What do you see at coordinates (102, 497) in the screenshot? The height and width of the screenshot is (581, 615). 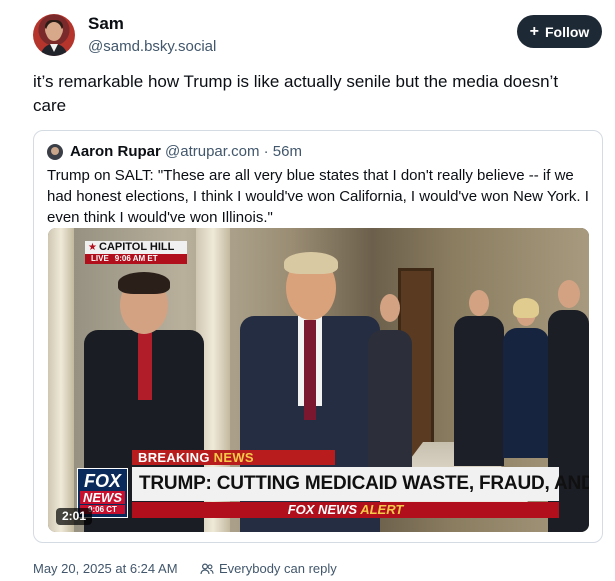 I see `logo-bottom-text: NEWS` at bounding box center [102, 497].